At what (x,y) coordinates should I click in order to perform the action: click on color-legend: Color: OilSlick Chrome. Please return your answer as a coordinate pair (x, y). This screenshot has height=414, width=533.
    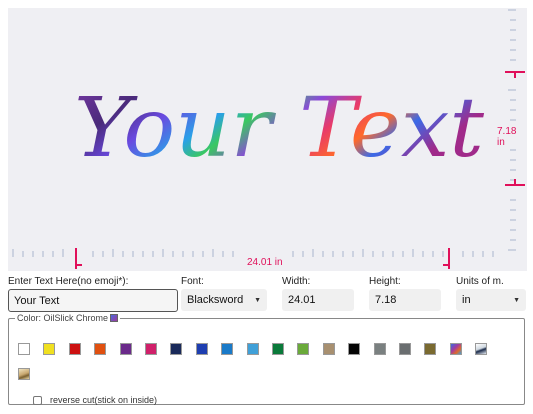
    Looking at the image, I should click on (67, 318).